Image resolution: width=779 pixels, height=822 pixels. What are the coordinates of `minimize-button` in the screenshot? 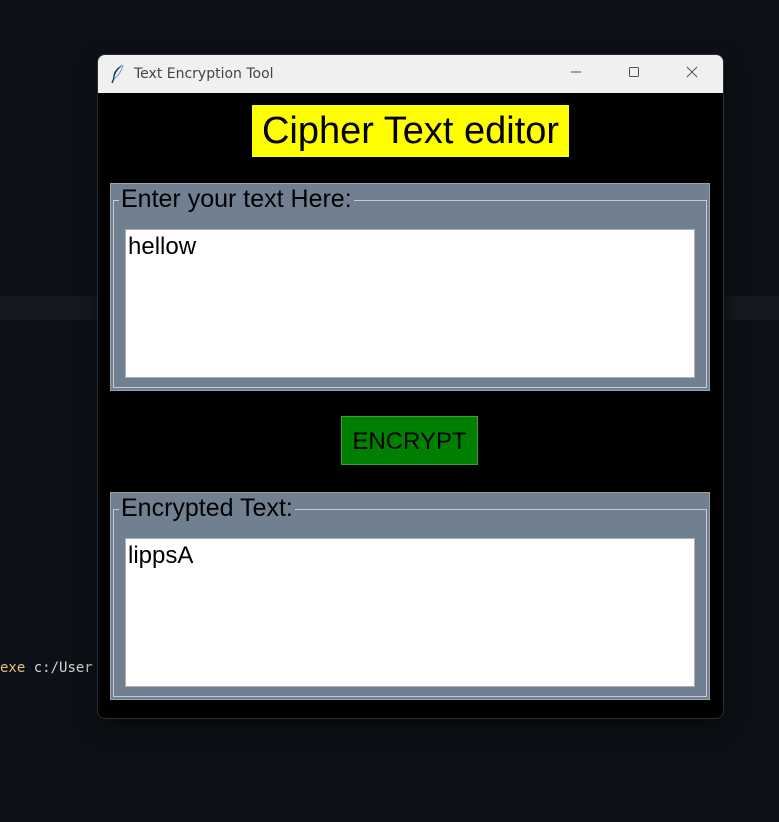 It's located at (576, 74).